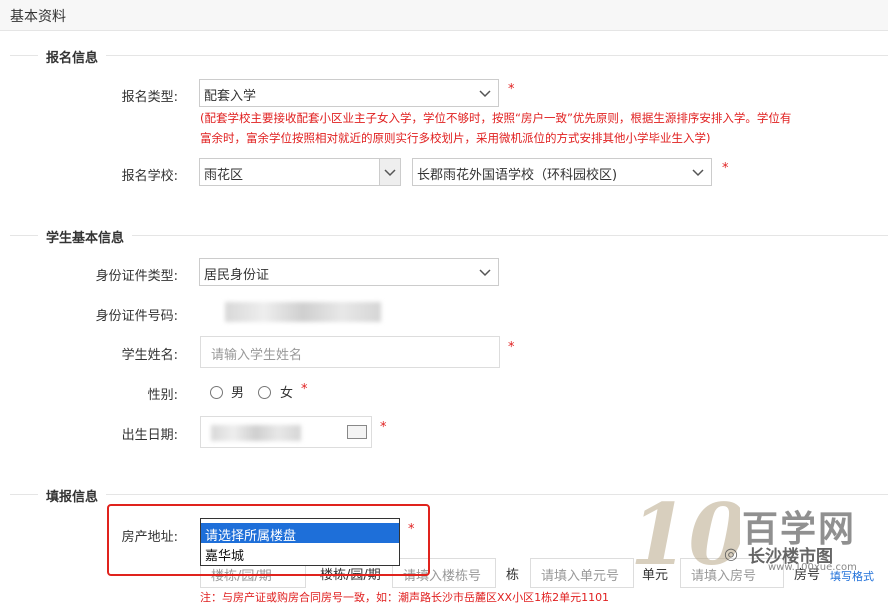 The width and height of the screenshot is (888, 608). Describe the element at coordinates (731, 553) in the screenshot. I see `wechat-icon: ◎` at that location.